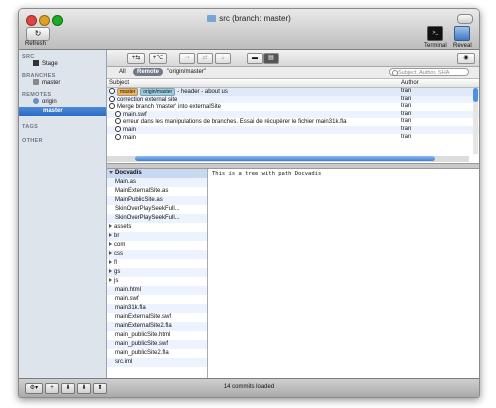 The height and width of the screenshot is (408, 496). Describe the element at coordinates (157, 308) in the screenshot. I see `file-item: main31k.fla` at that location.